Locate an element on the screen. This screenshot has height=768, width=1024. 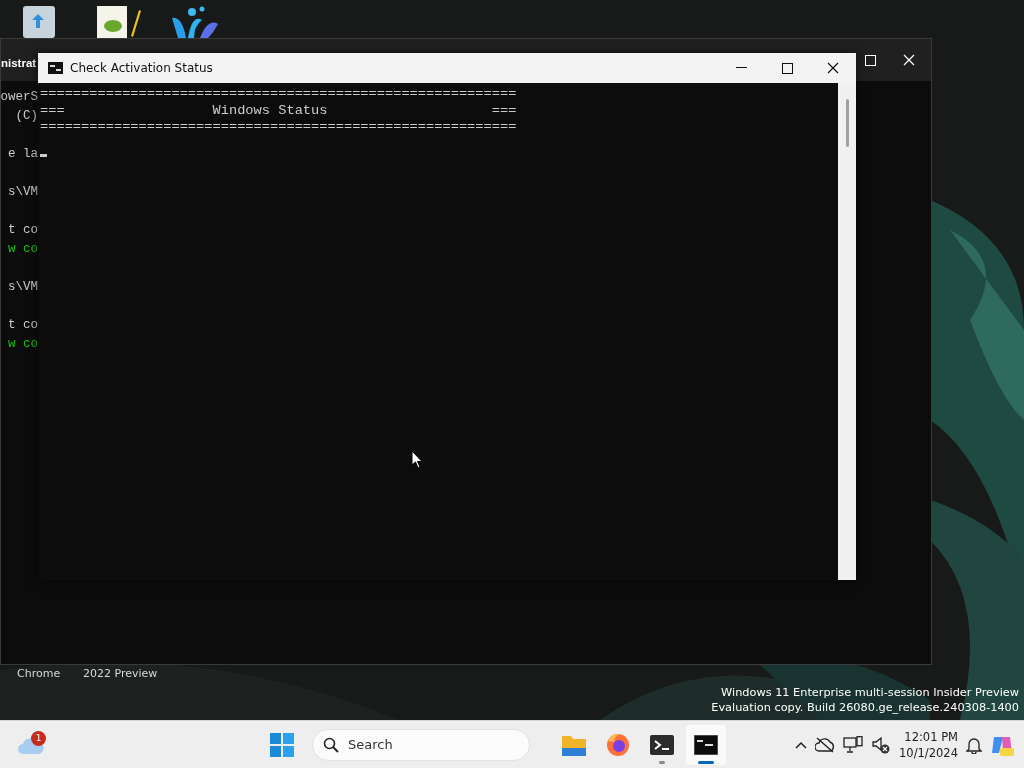
taskbar-app-button is located at coordinates (706, 744).